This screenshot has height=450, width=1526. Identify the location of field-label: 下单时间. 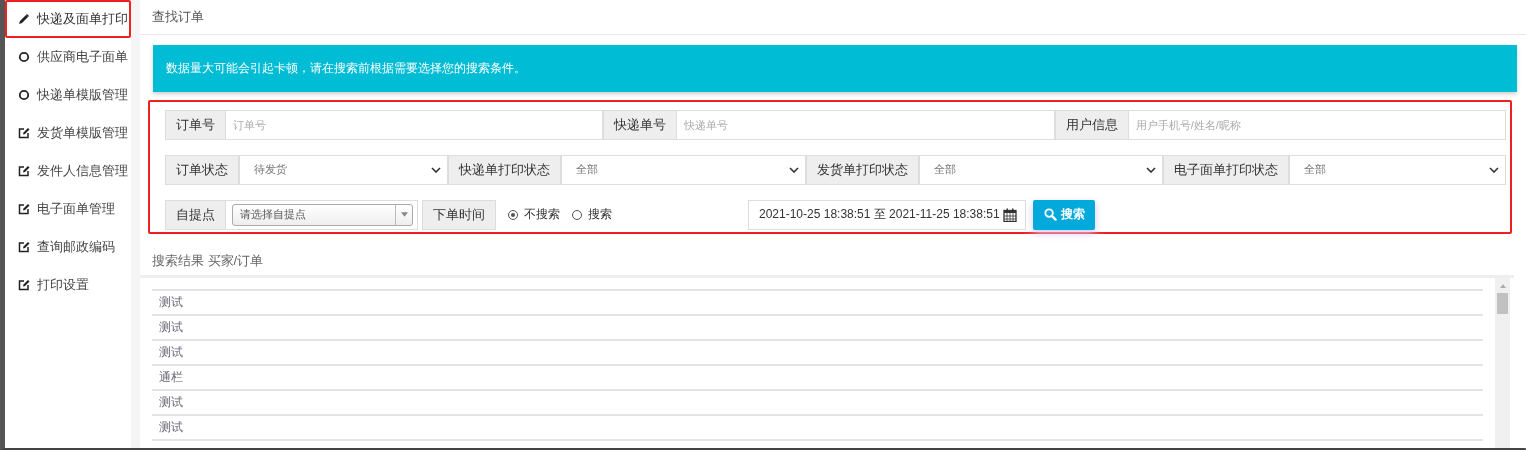
(459, 214).